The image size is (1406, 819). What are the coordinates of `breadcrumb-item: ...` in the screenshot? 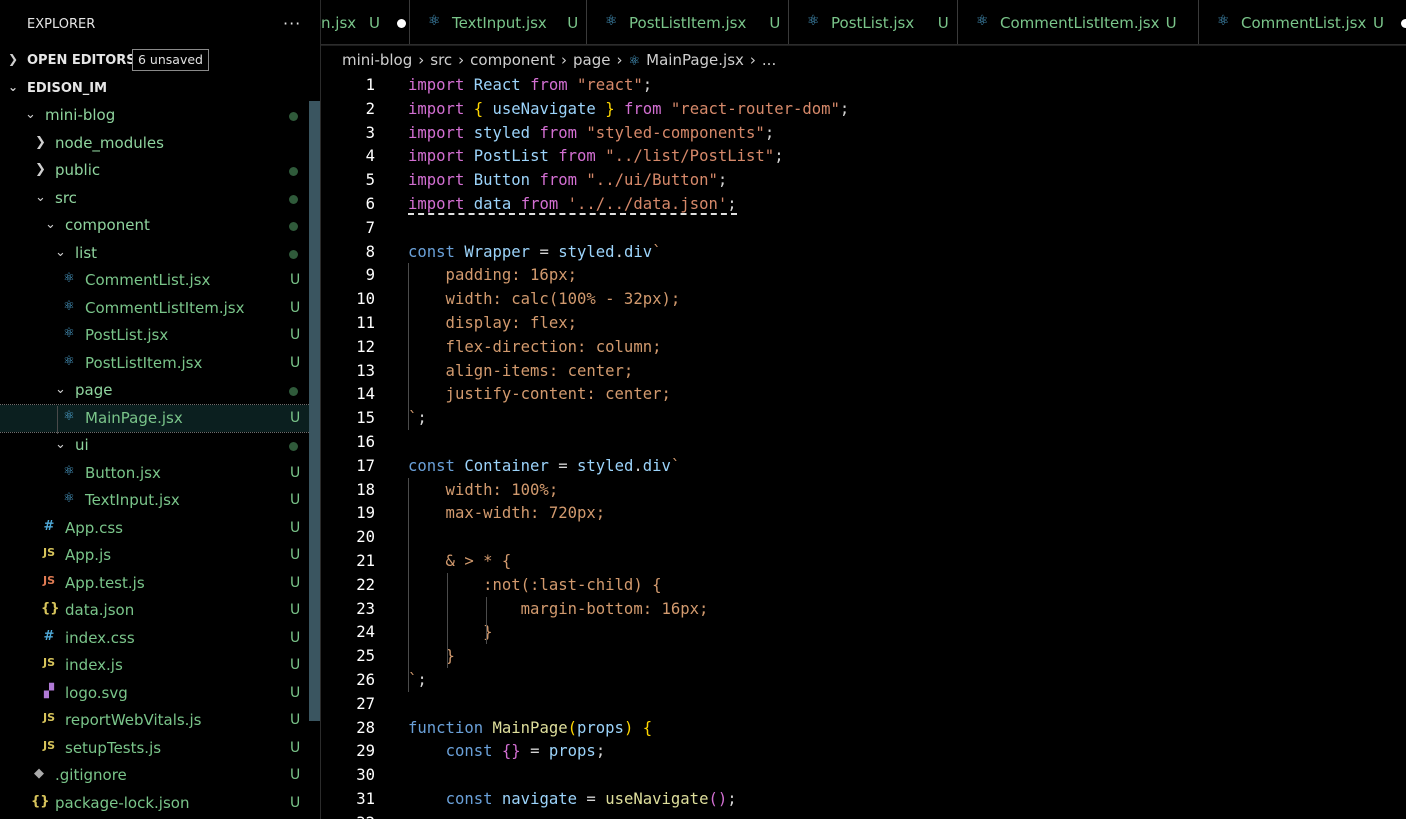 It's located at (769, 60).